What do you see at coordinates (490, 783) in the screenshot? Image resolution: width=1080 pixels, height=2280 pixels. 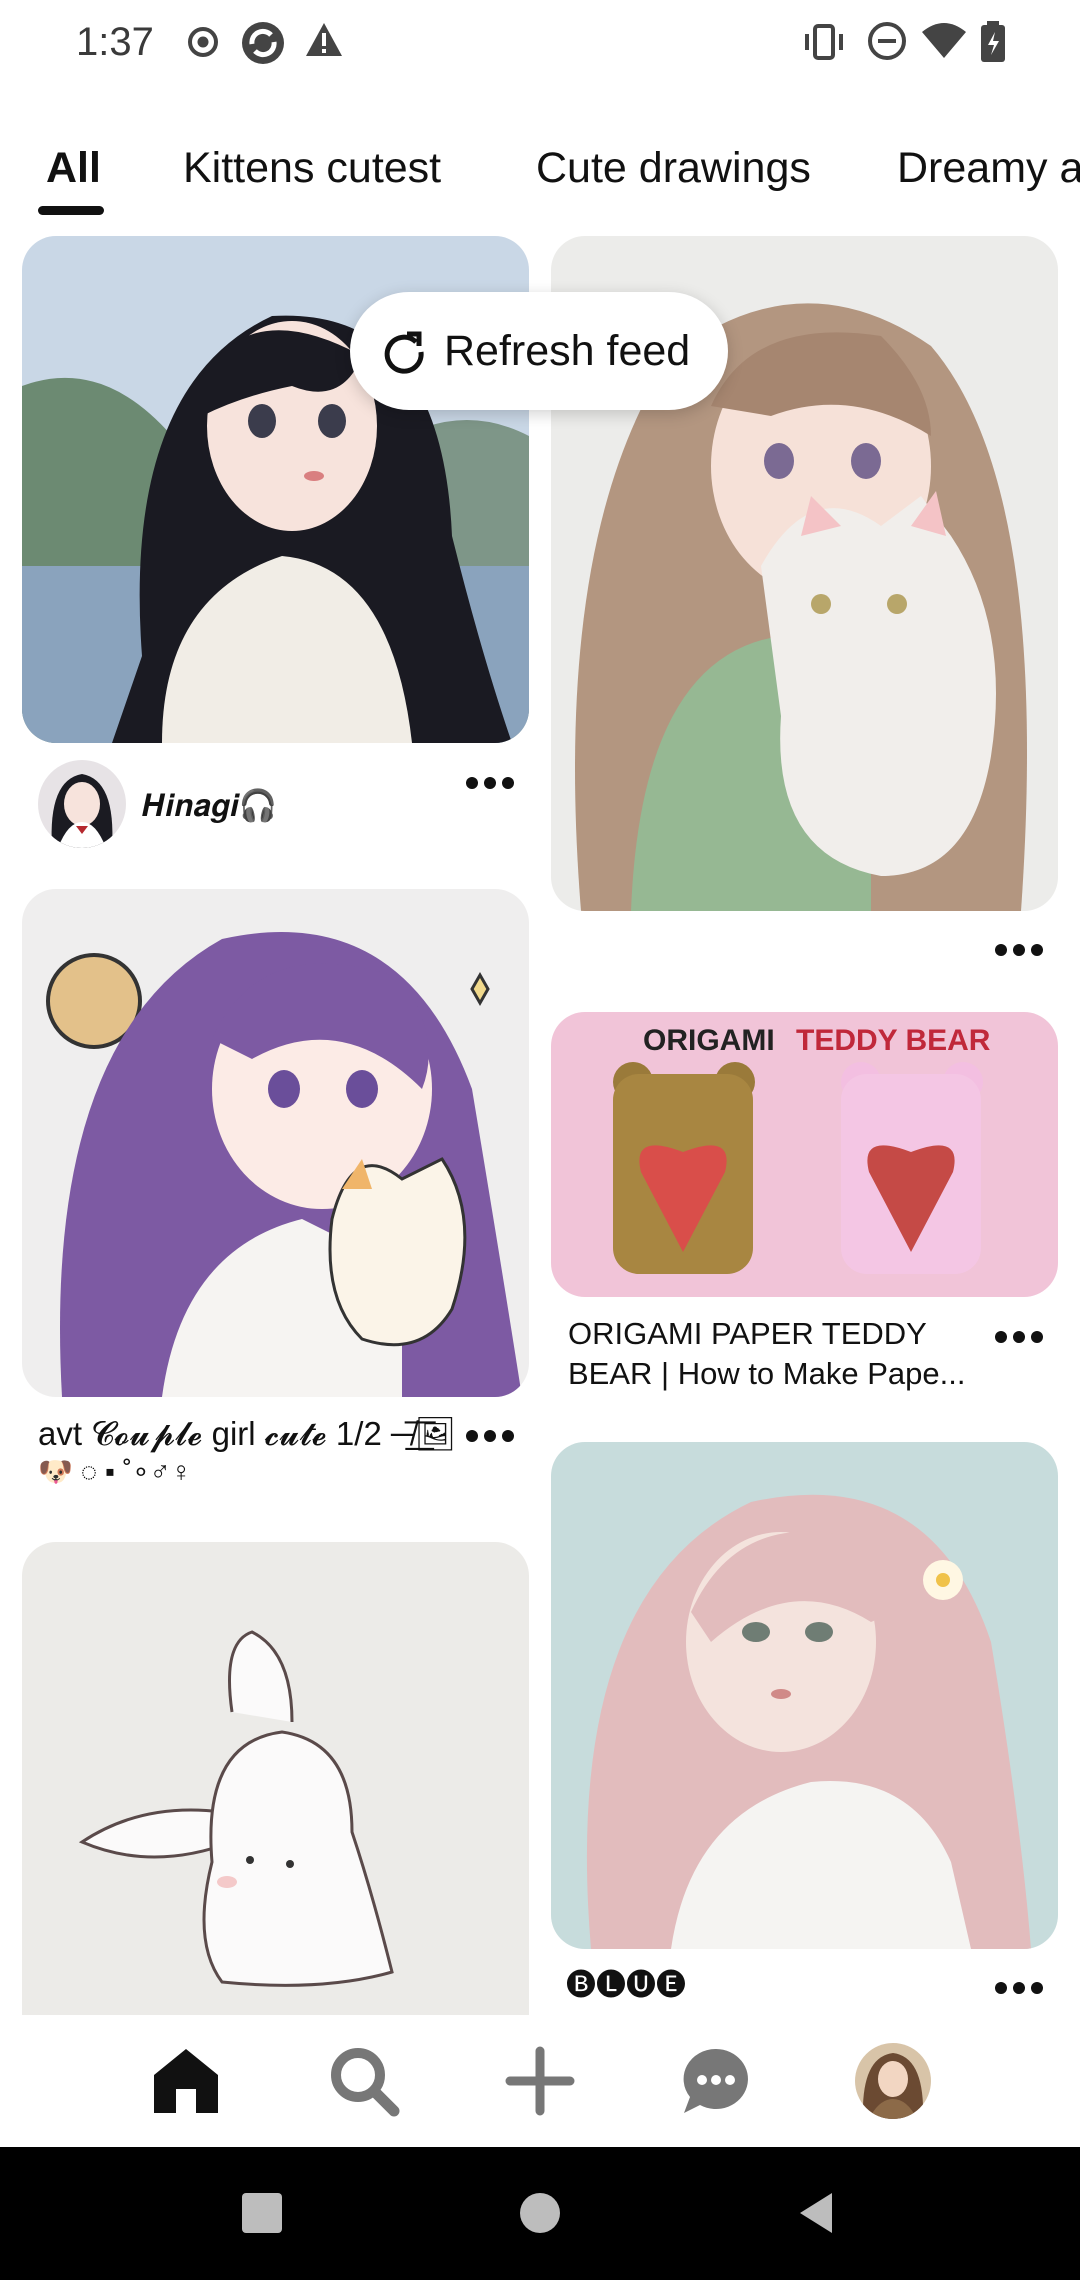 I see `pin-1-more-button` at bounding box center [490, 783].